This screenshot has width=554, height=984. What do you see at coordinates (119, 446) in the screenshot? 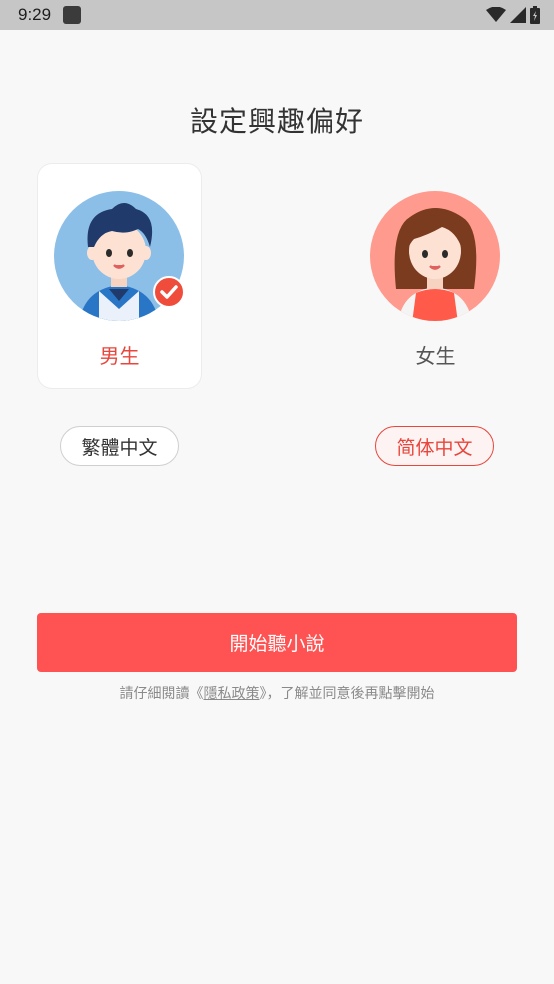
I see `traditional-chinese-button: 繁體中文` at bounding box center [119, 446].